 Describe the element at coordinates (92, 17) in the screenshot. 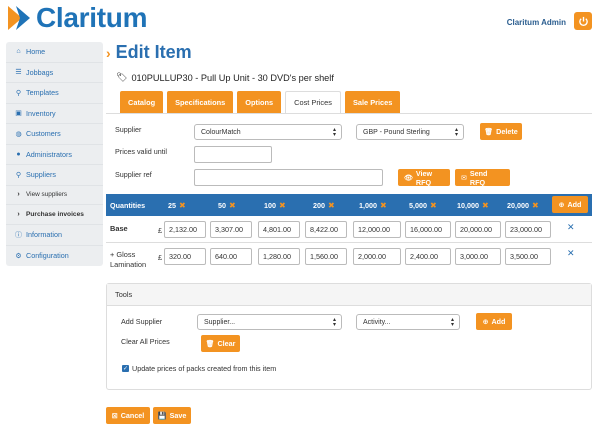

I see `brand-name: Claritum` at that location.